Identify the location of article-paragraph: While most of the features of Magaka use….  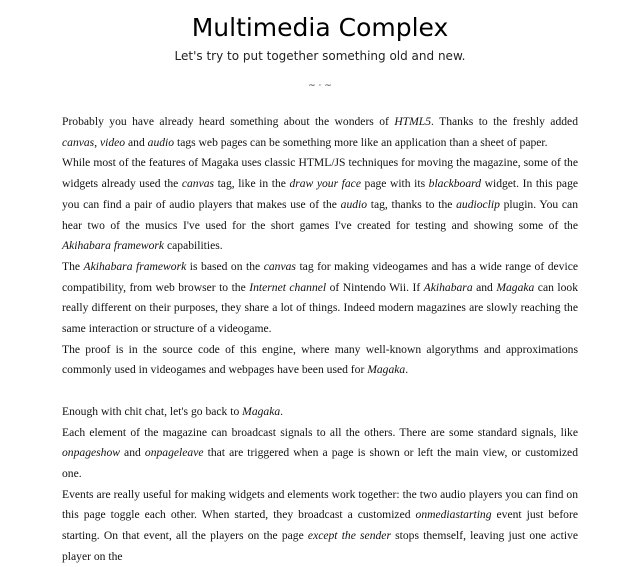
(320, 205).